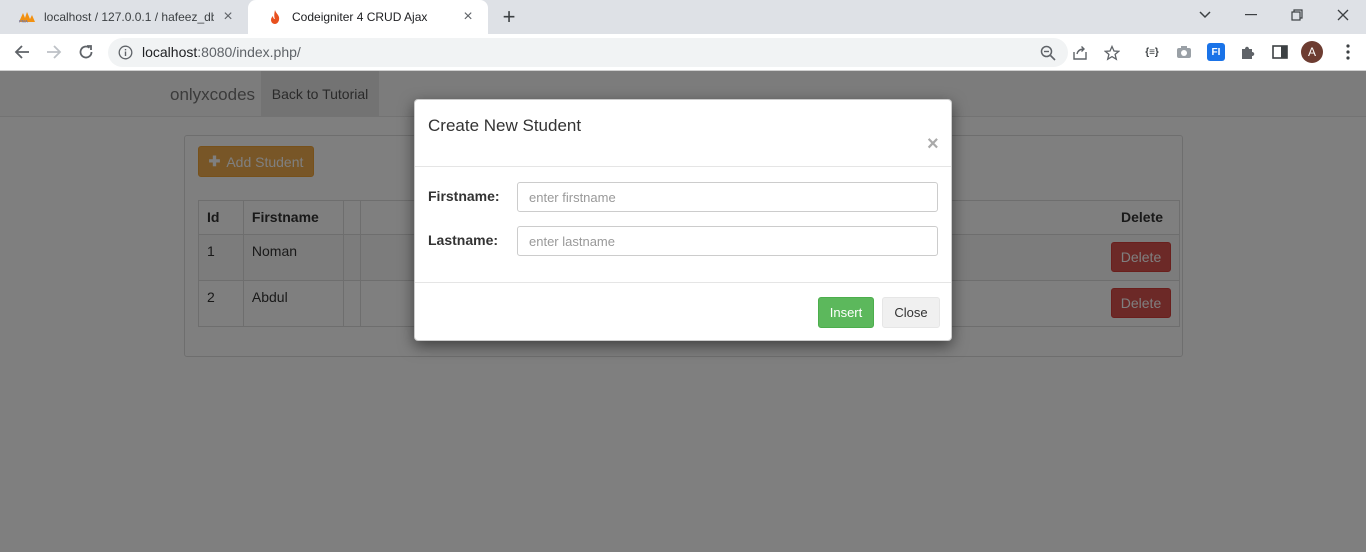 The image size is (1366, 552). Describe the element at coordinates (1348, 52) in the screenshot. I see `more-menu-icon` at that location.